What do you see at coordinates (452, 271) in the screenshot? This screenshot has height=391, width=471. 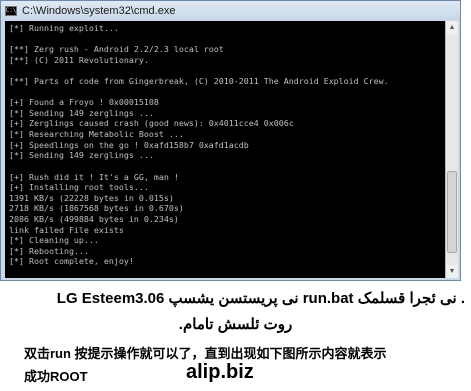 I see `scroll-down-arrow-icon: ▼` at bounding box center [452, 271].